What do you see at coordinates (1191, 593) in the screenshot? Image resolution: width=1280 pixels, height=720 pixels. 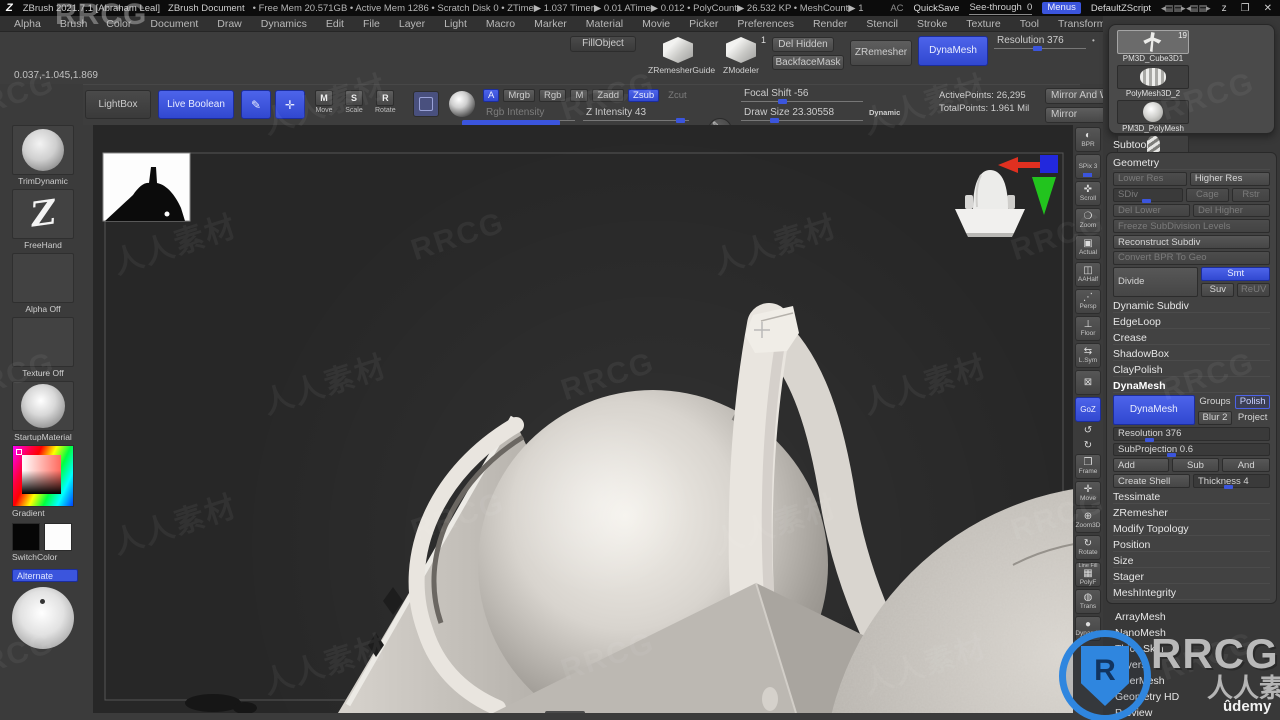 I see `panel-section-header: MeshIntegrity` at bounding box center [1191, 593].